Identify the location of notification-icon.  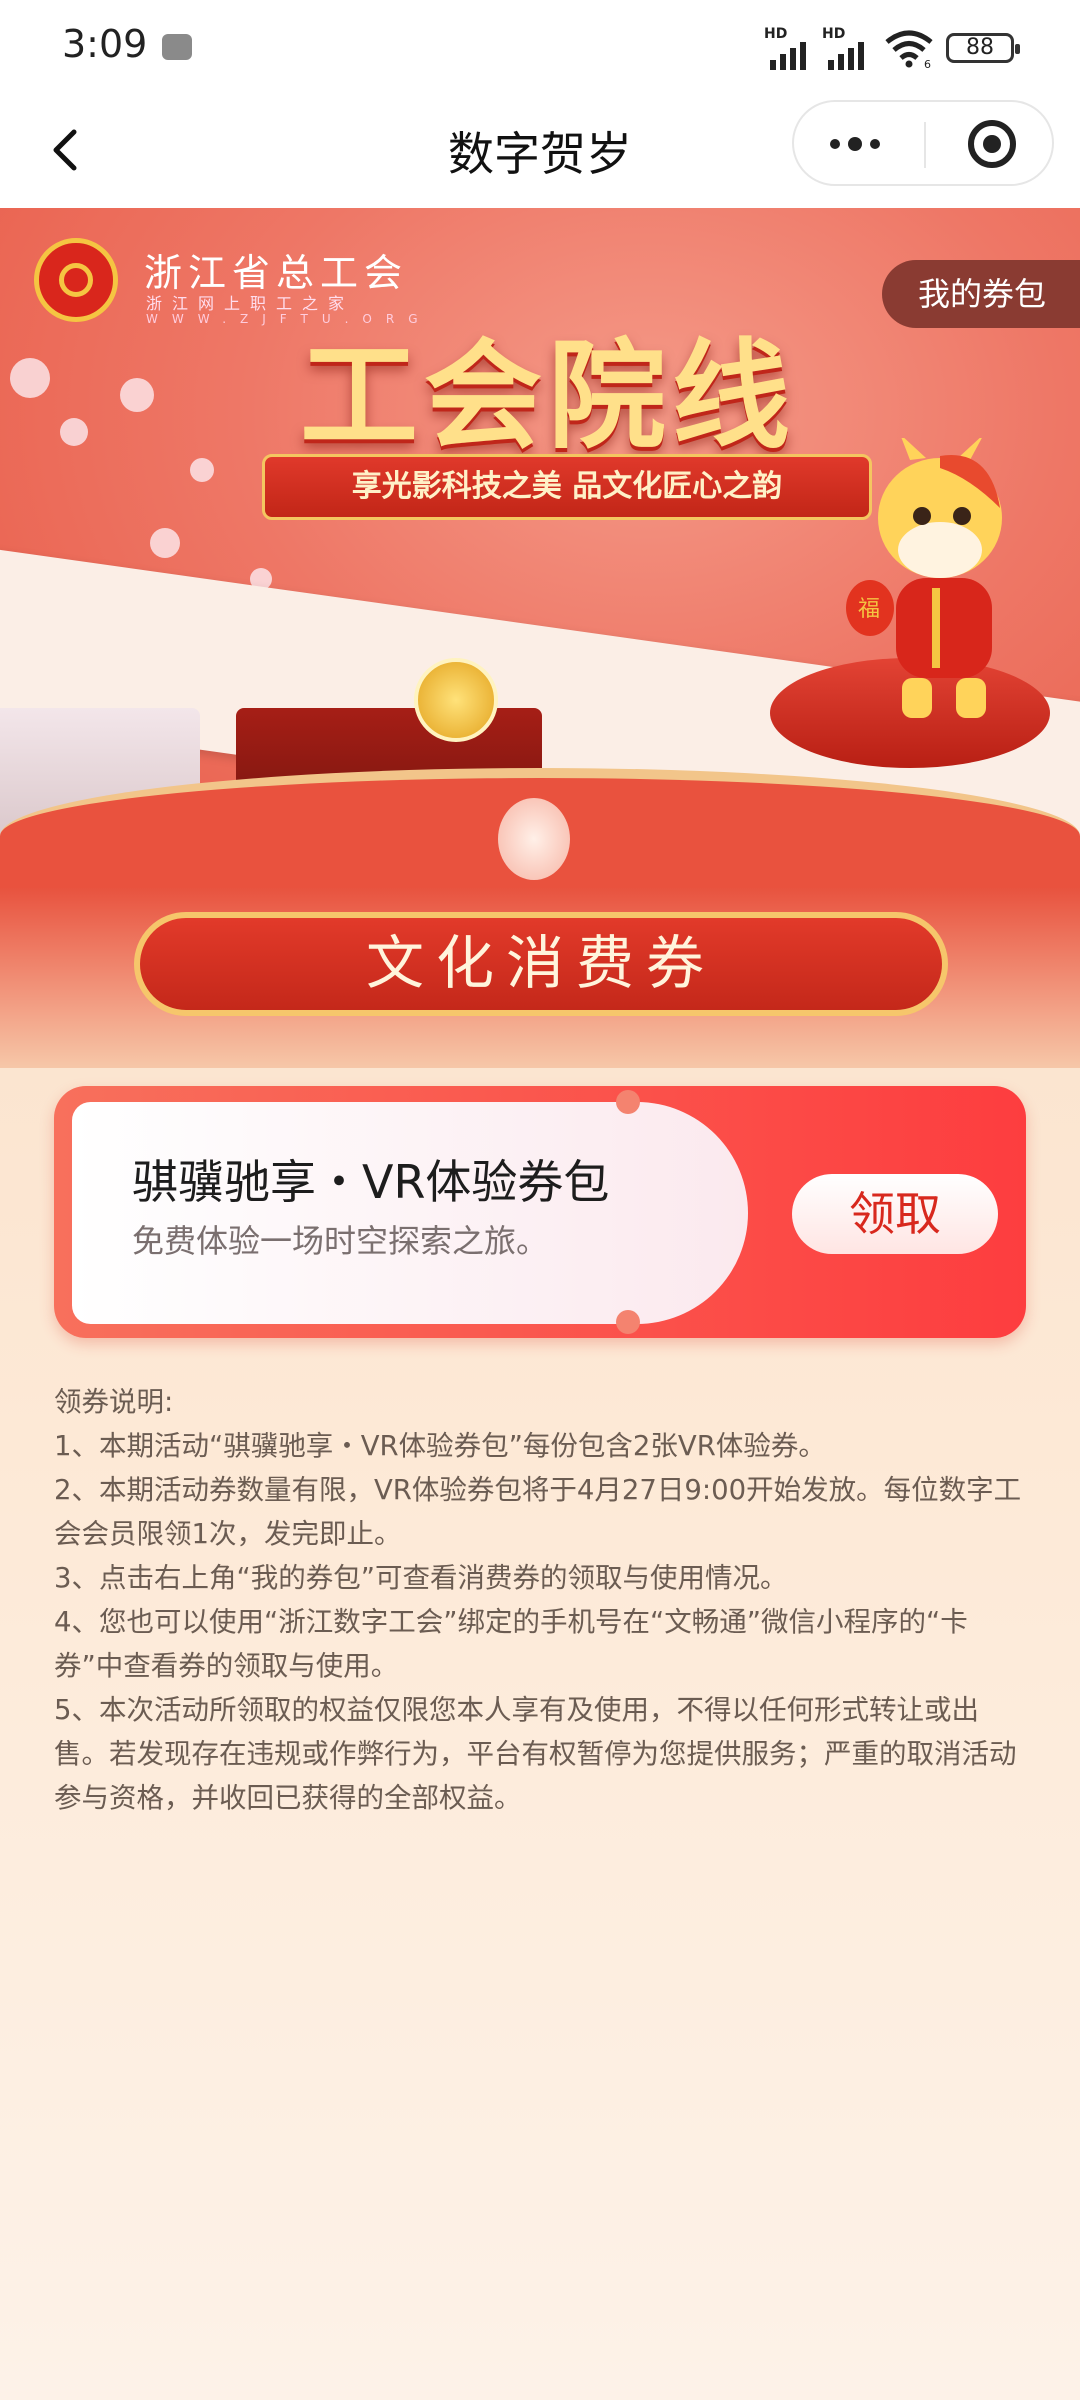
(177, 47).